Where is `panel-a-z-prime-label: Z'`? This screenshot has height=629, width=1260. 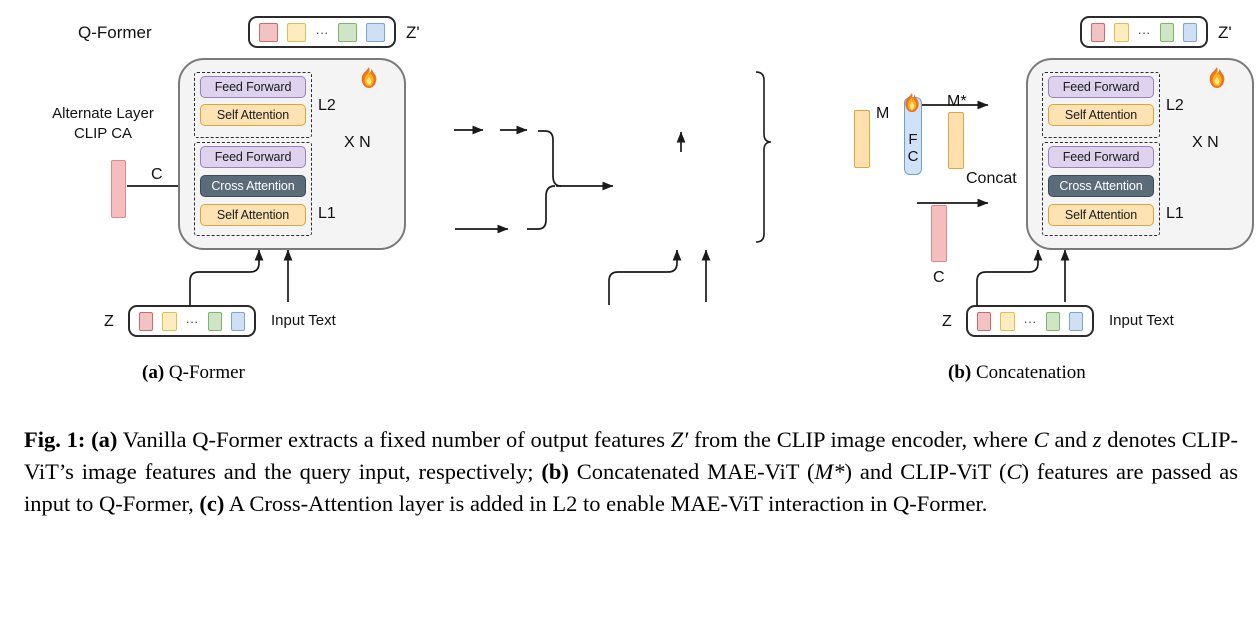 panel-a-z-prime-label: Z' is located at coordinates (413, 32).